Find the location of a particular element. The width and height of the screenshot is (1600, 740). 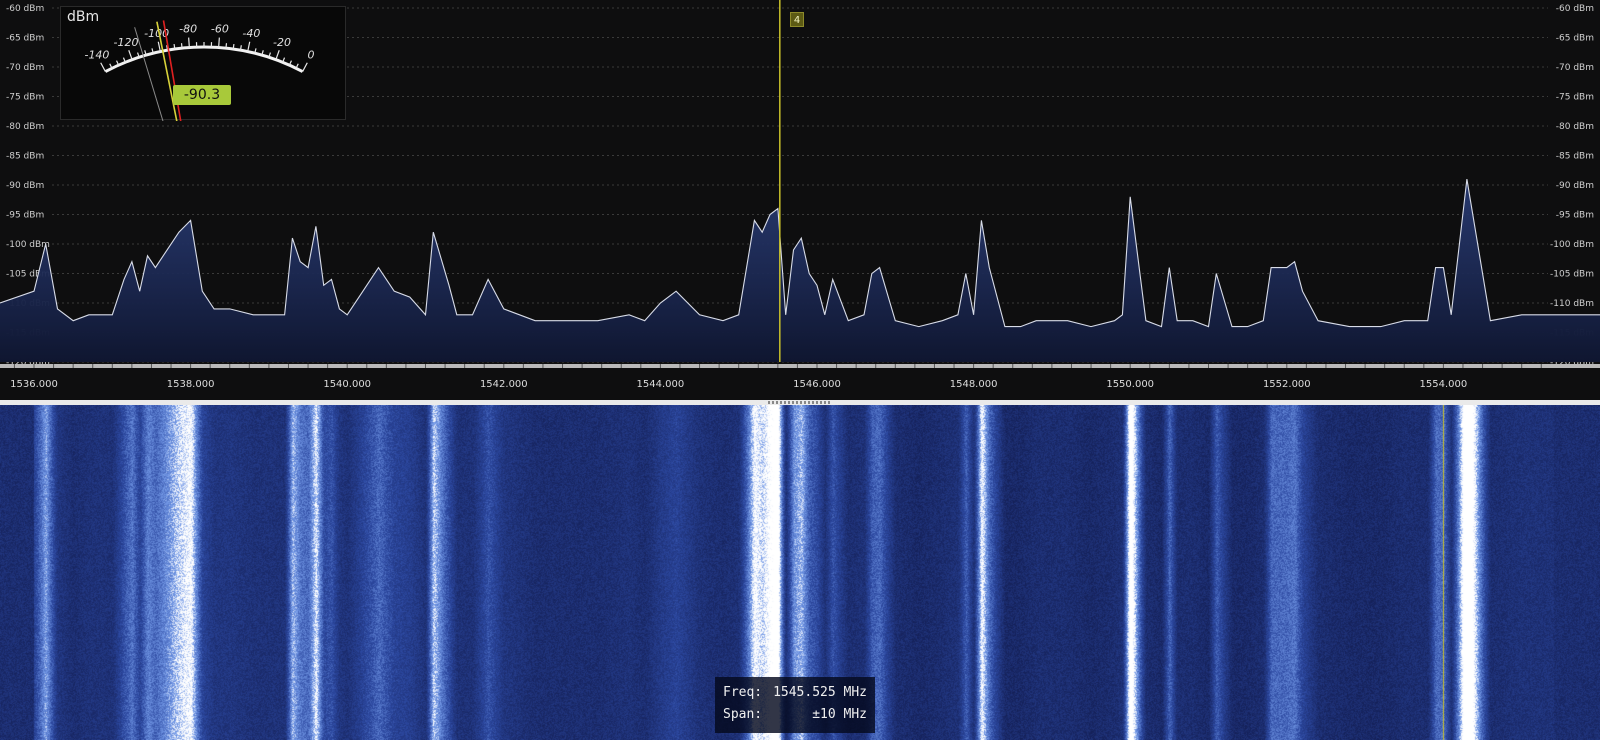

db-label-right: -105 dBm is located at coordinates (1572, 275).